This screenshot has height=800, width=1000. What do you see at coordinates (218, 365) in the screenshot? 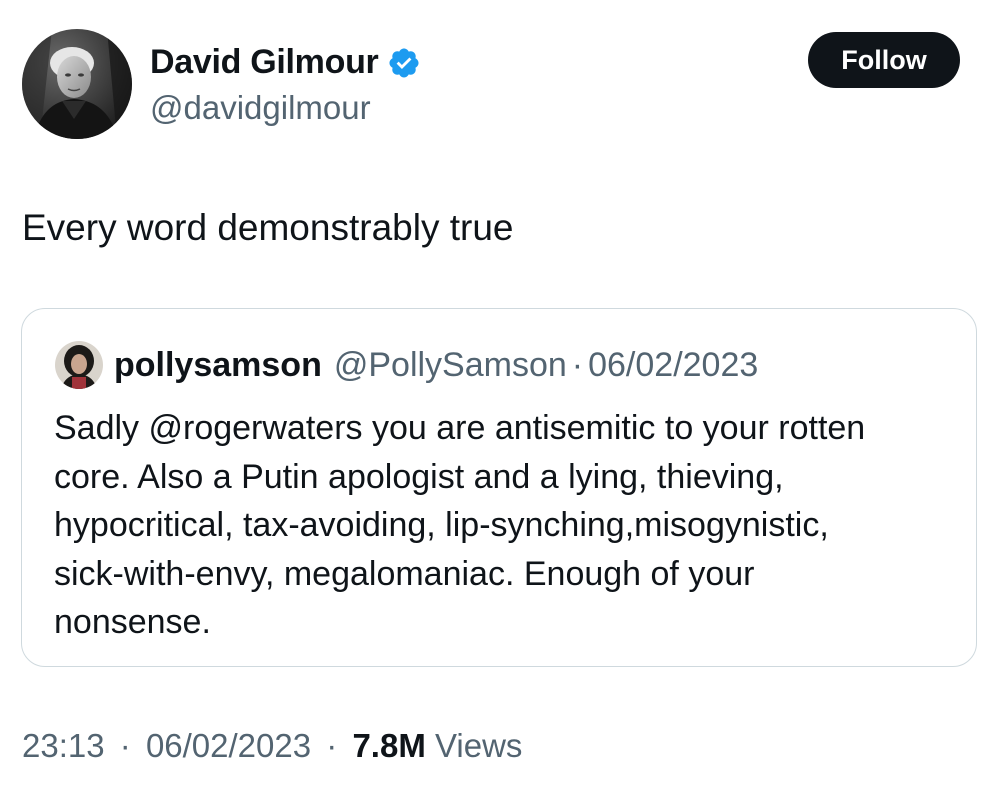
I see `quoted-author-name: pollysamson` at bounding box center [218, 365].